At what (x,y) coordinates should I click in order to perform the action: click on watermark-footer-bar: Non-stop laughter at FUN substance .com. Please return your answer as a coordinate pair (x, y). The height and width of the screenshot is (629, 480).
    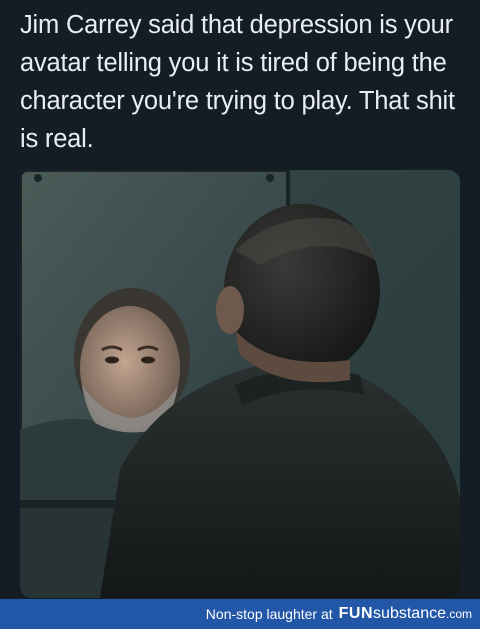
    Looking at the image, I should click on (240, 614).